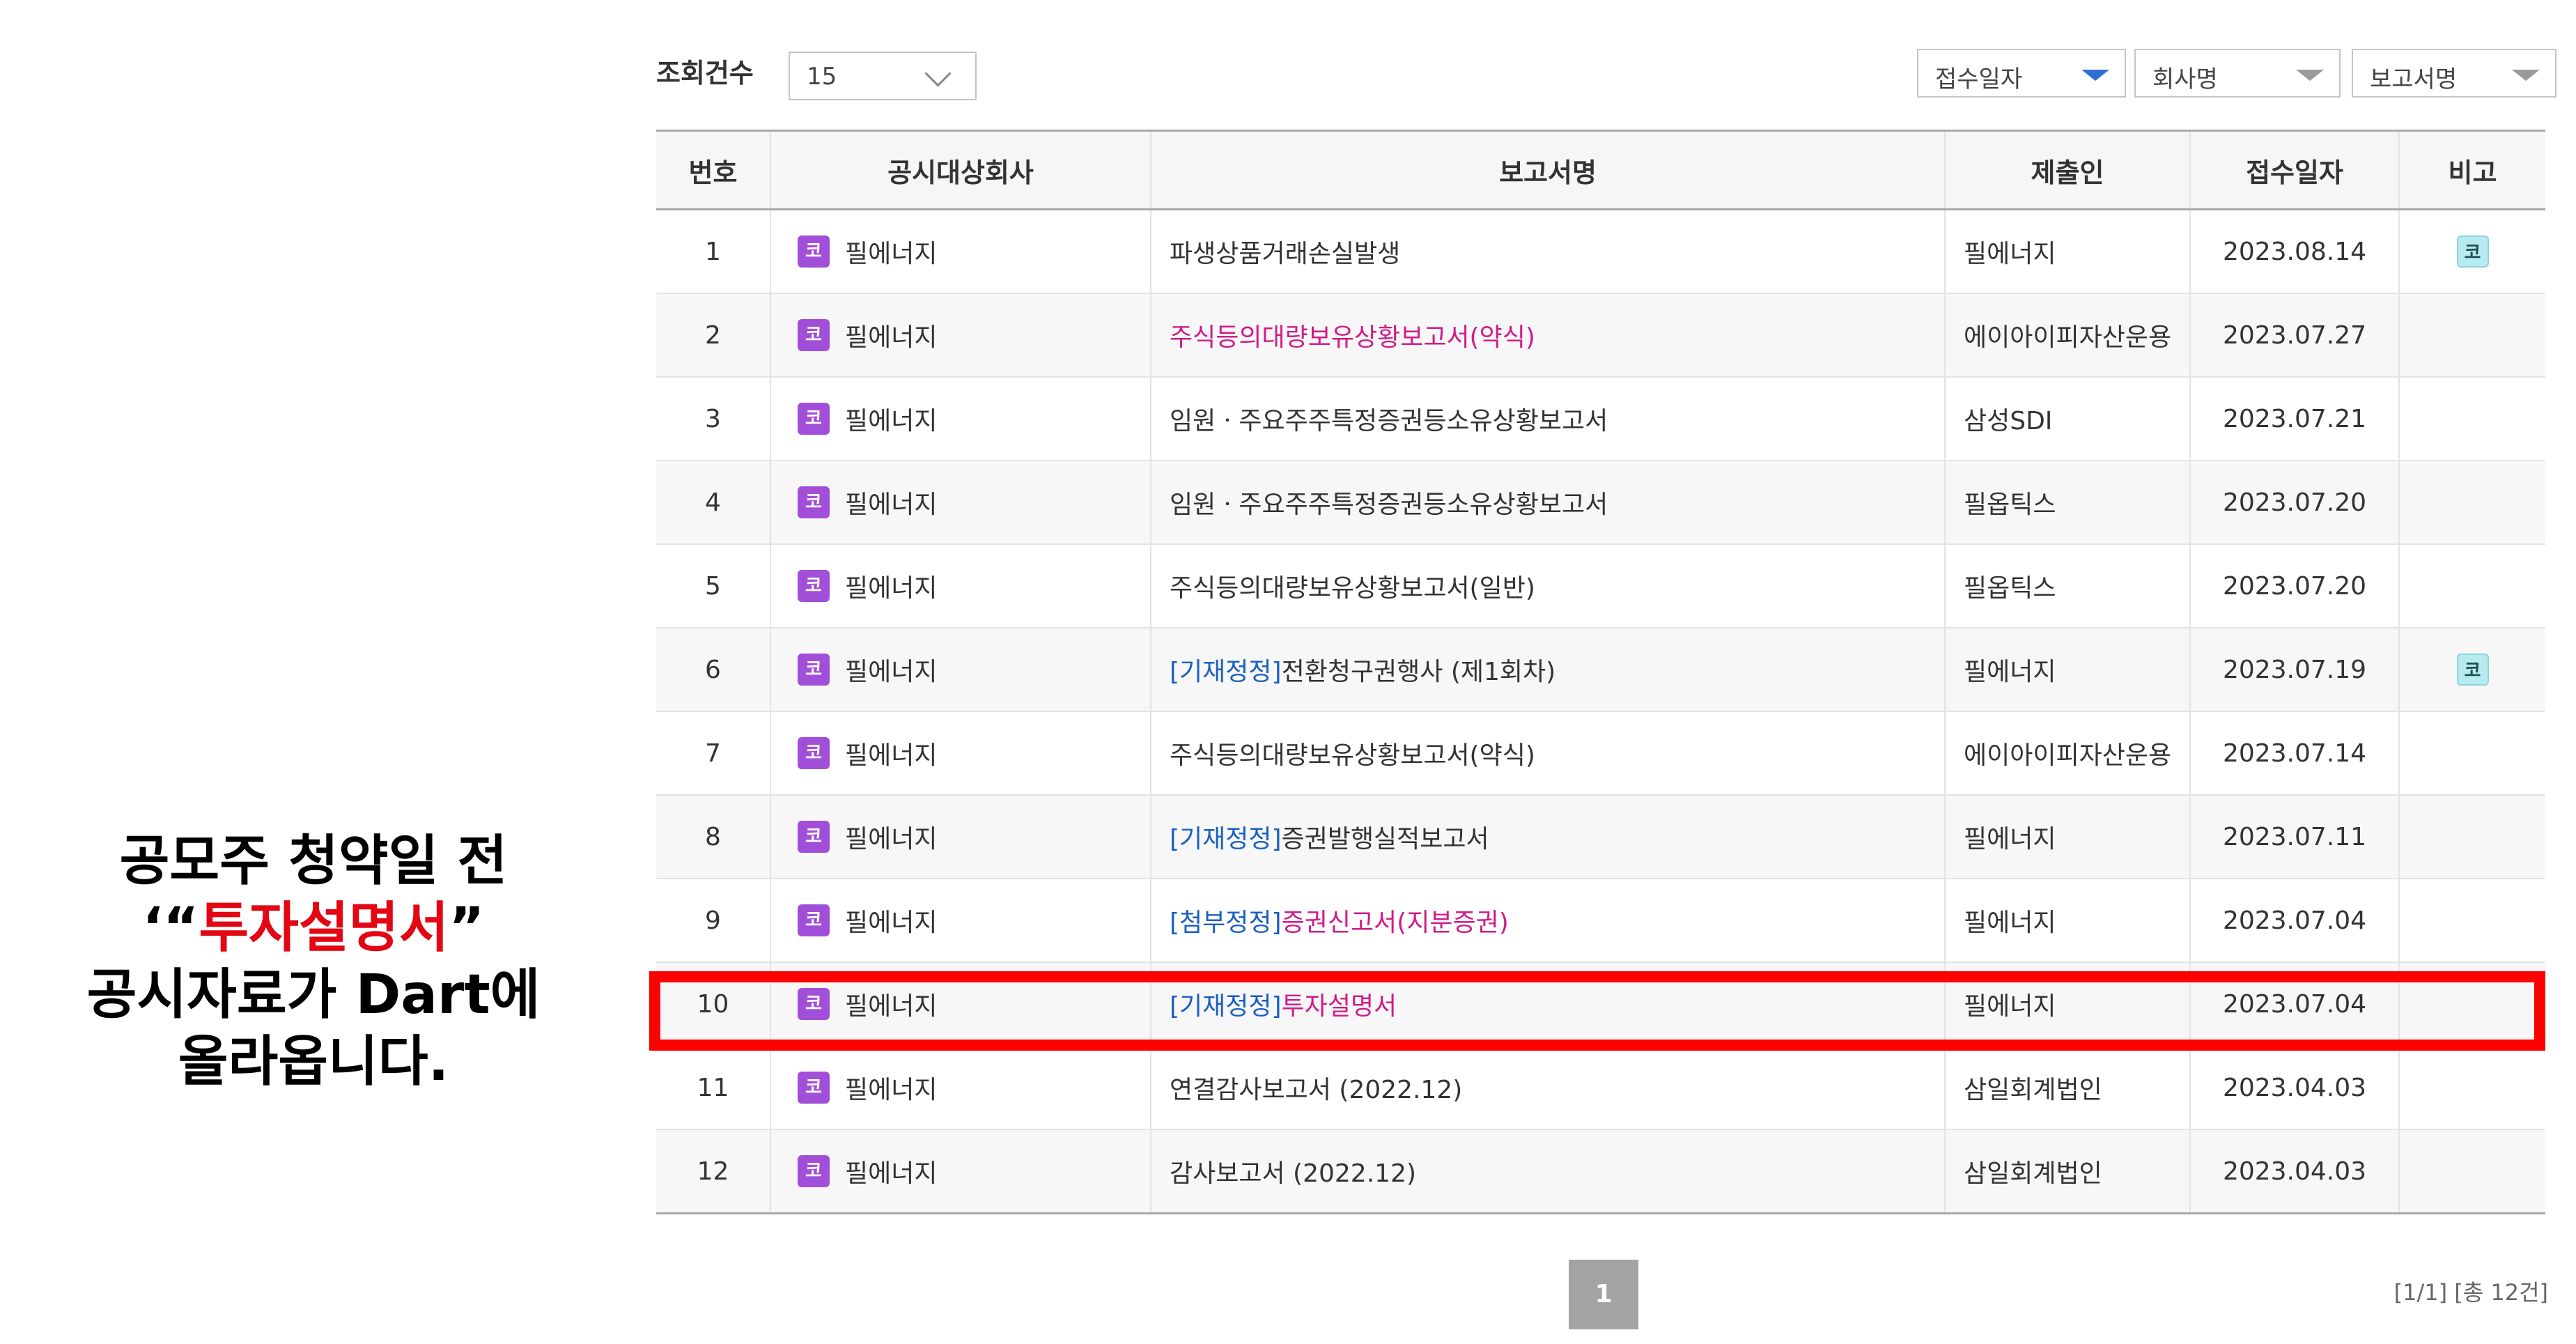 The width and height of the screenshot is (2576, 1344). I want to click on receipt-date-cell: 2023.07.04, so click(2294, 921).